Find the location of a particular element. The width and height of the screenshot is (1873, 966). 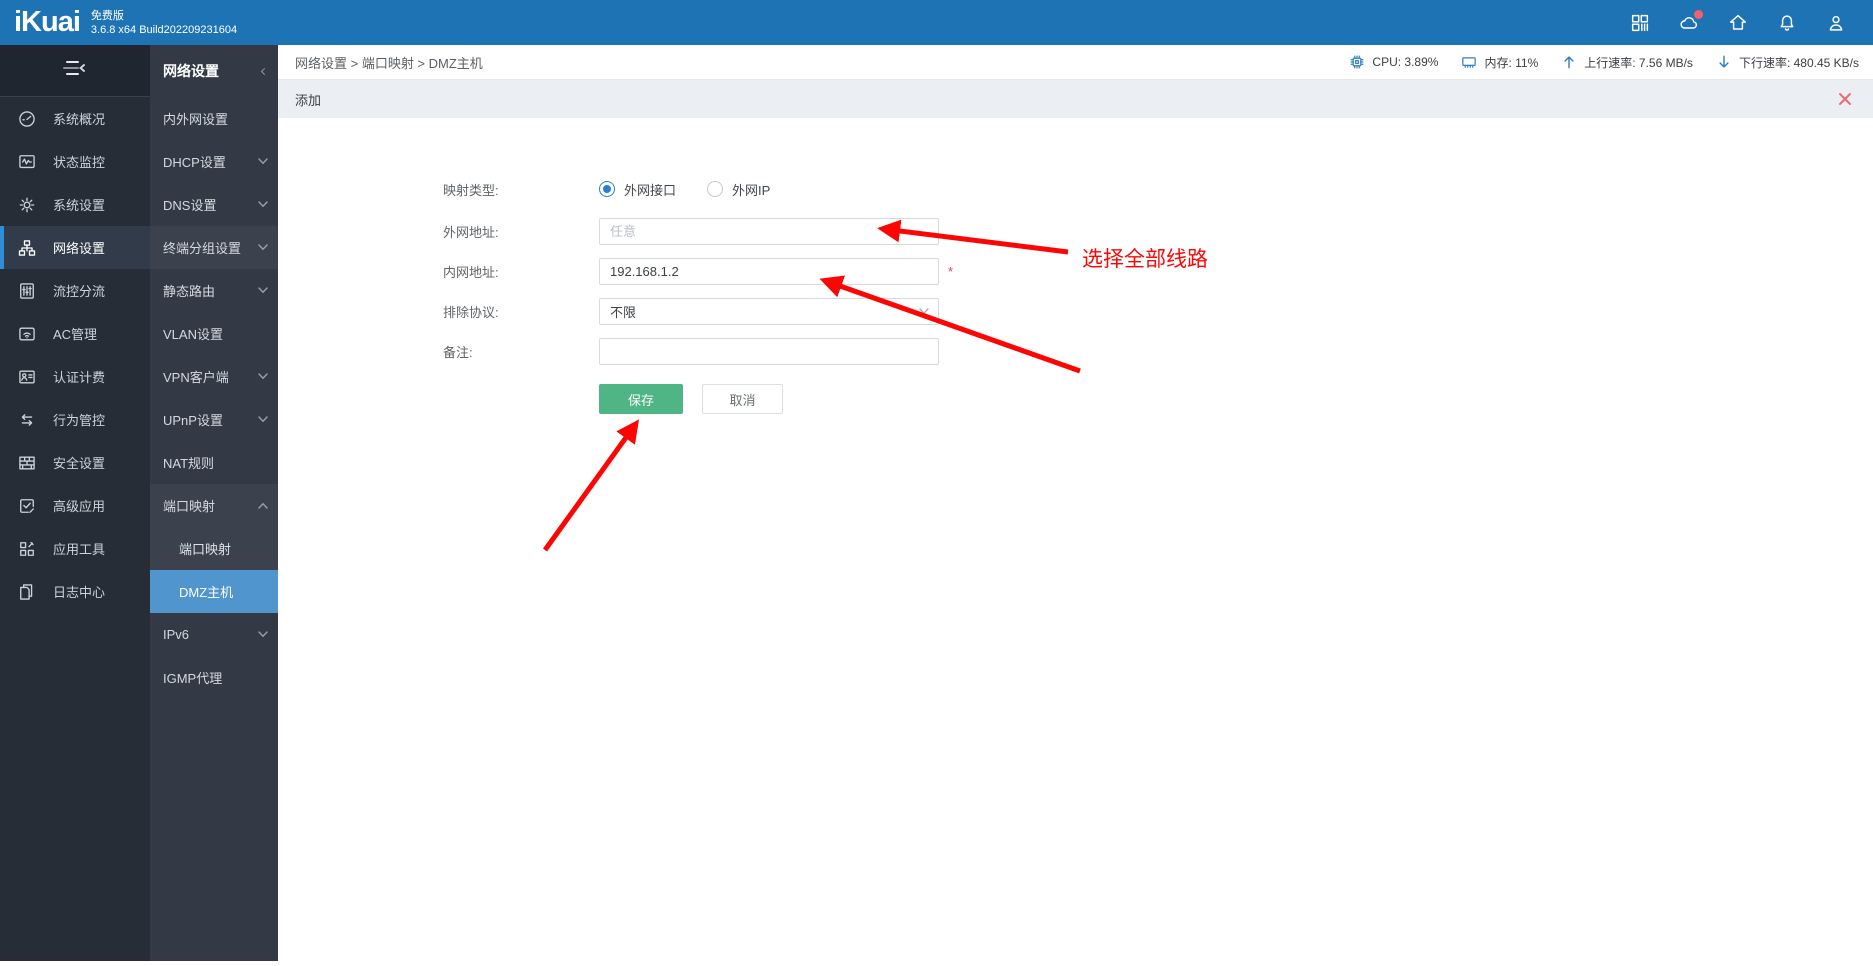

sidebar-item-流控分流: 流控分流 is located at coordinates (75, 290).